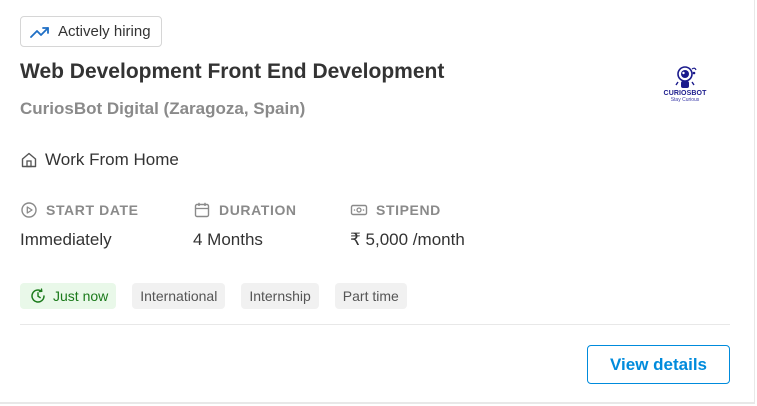 The width and height of the screenshot is (757, 406). Describe the element at coordinates (38, 296) in the screenshot. I see `clock-refresh-icon` at that location.